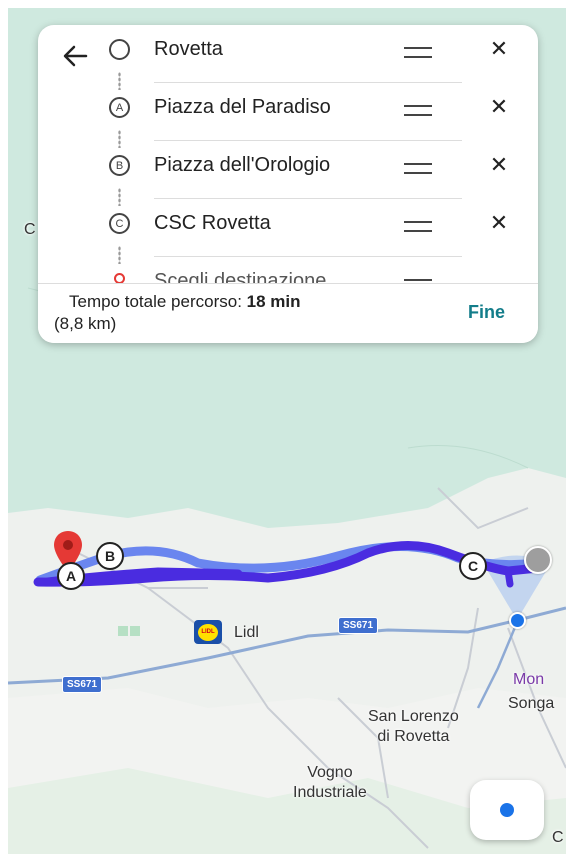 The height and width of the screenshot is (854, 566). What do you see at coordinates (358, 625) in the screenshot?
I see `road-shield-ss671: SS671` at bounding box center [358, 625].